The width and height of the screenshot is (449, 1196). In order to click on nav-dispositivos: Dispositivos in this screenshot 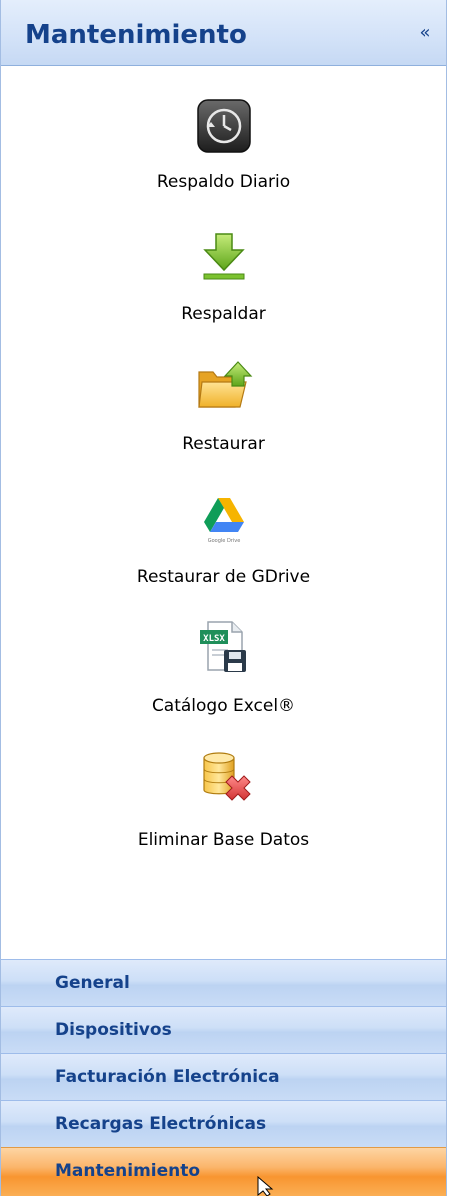, I will do `click(223, 1029)`.